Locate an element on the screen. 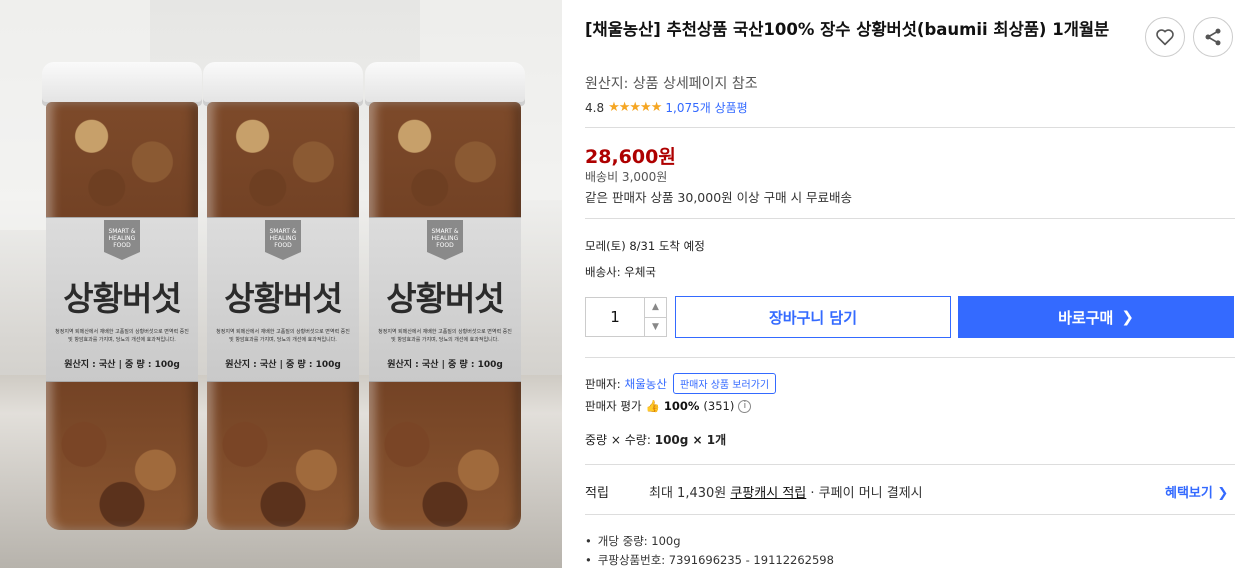 The image size is (1241, 568). seller-rating-label: 판매자 평가 is located at coordinates (613, 406).